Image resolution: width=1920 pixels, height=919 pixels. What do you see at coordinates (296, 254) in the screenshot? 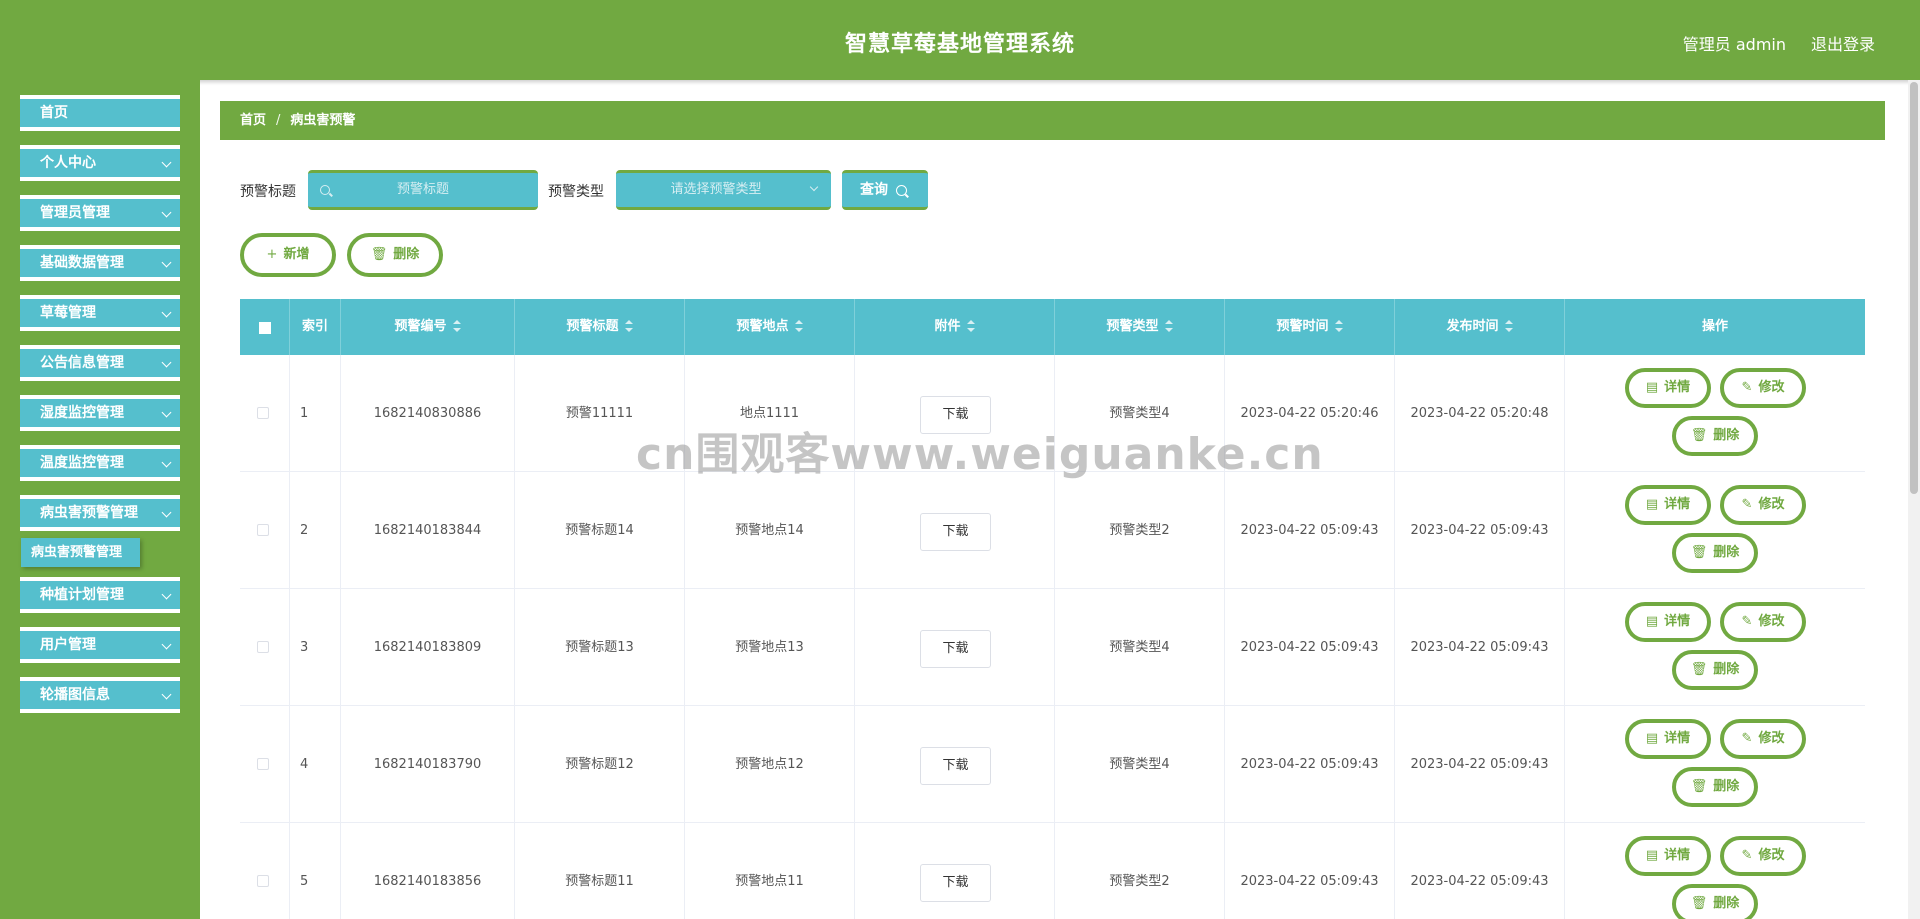
I see `add-button-label: 新增` at bounding box center [296, 254].